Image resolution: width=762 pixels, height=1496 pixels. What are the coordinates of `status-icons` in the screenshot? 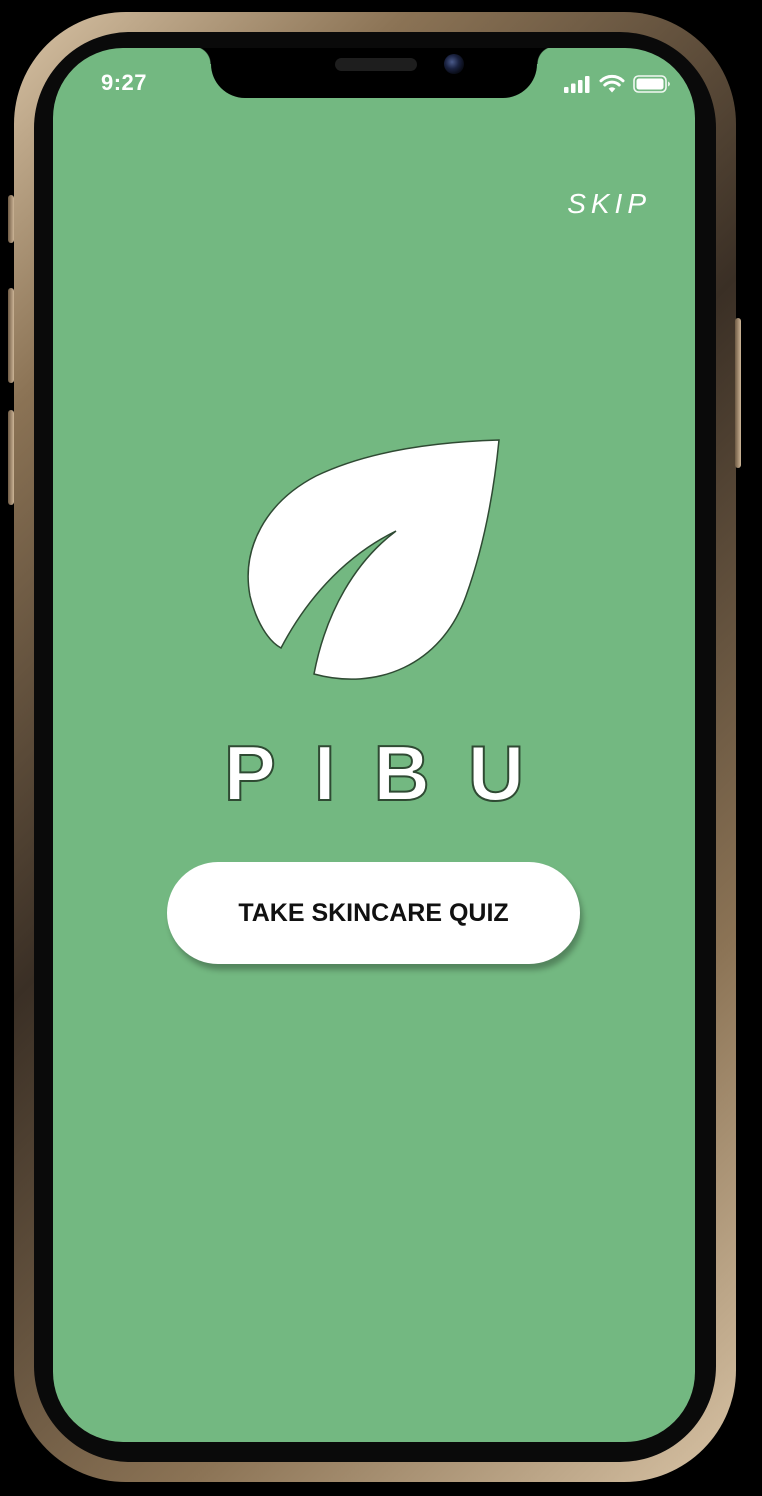 It's located at (617, 84).